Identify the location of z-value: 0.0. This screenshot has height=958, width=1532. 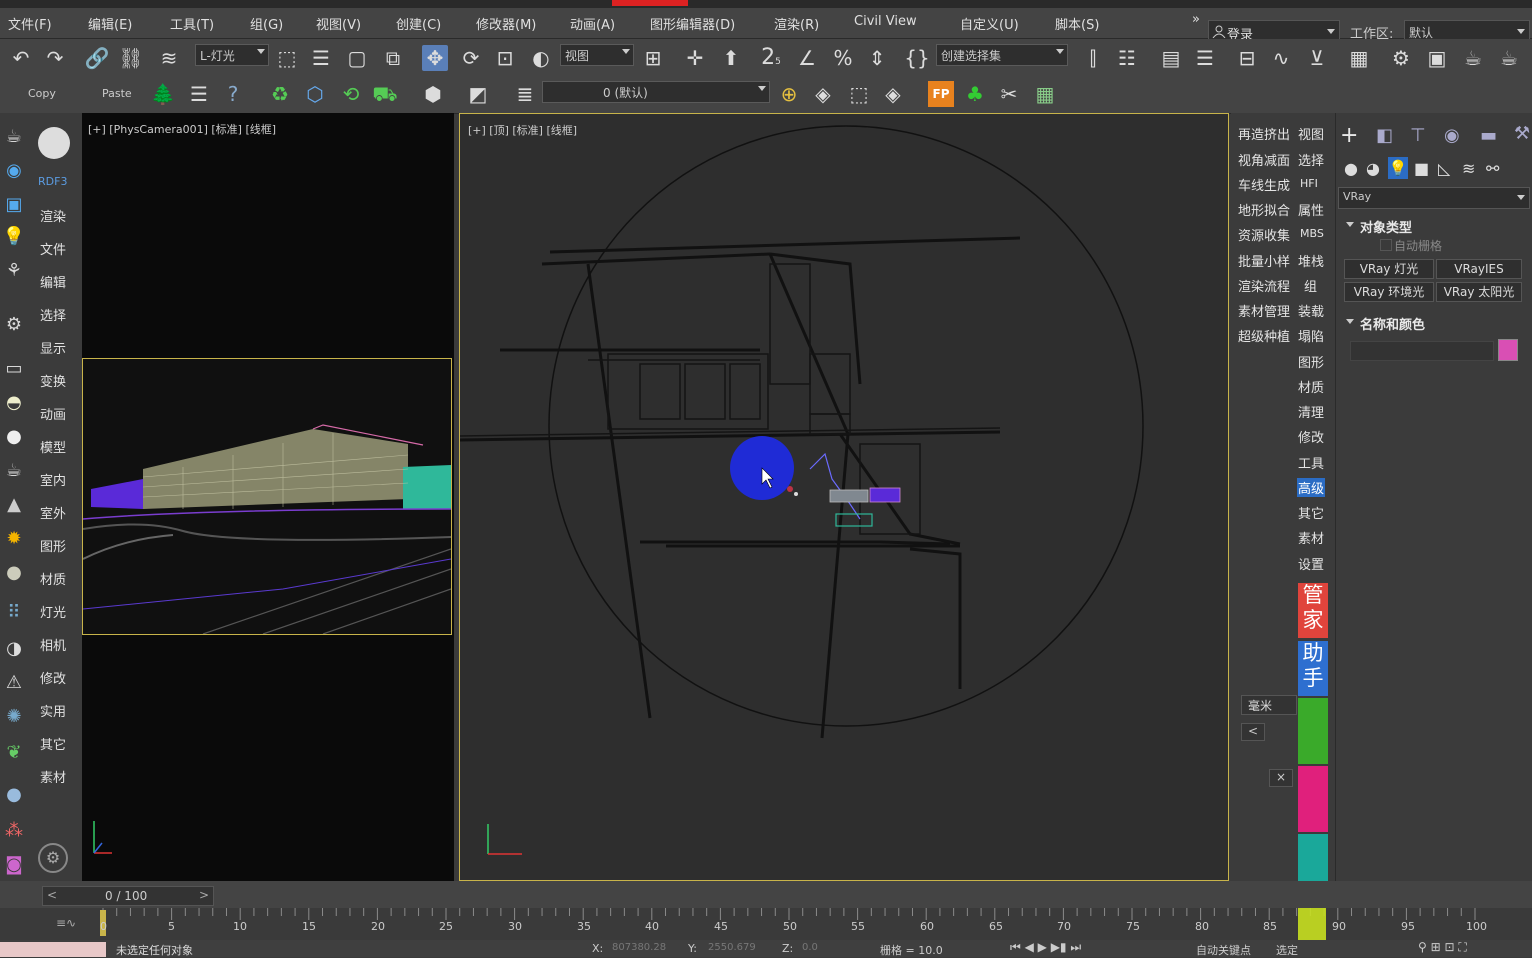
(810, 947).